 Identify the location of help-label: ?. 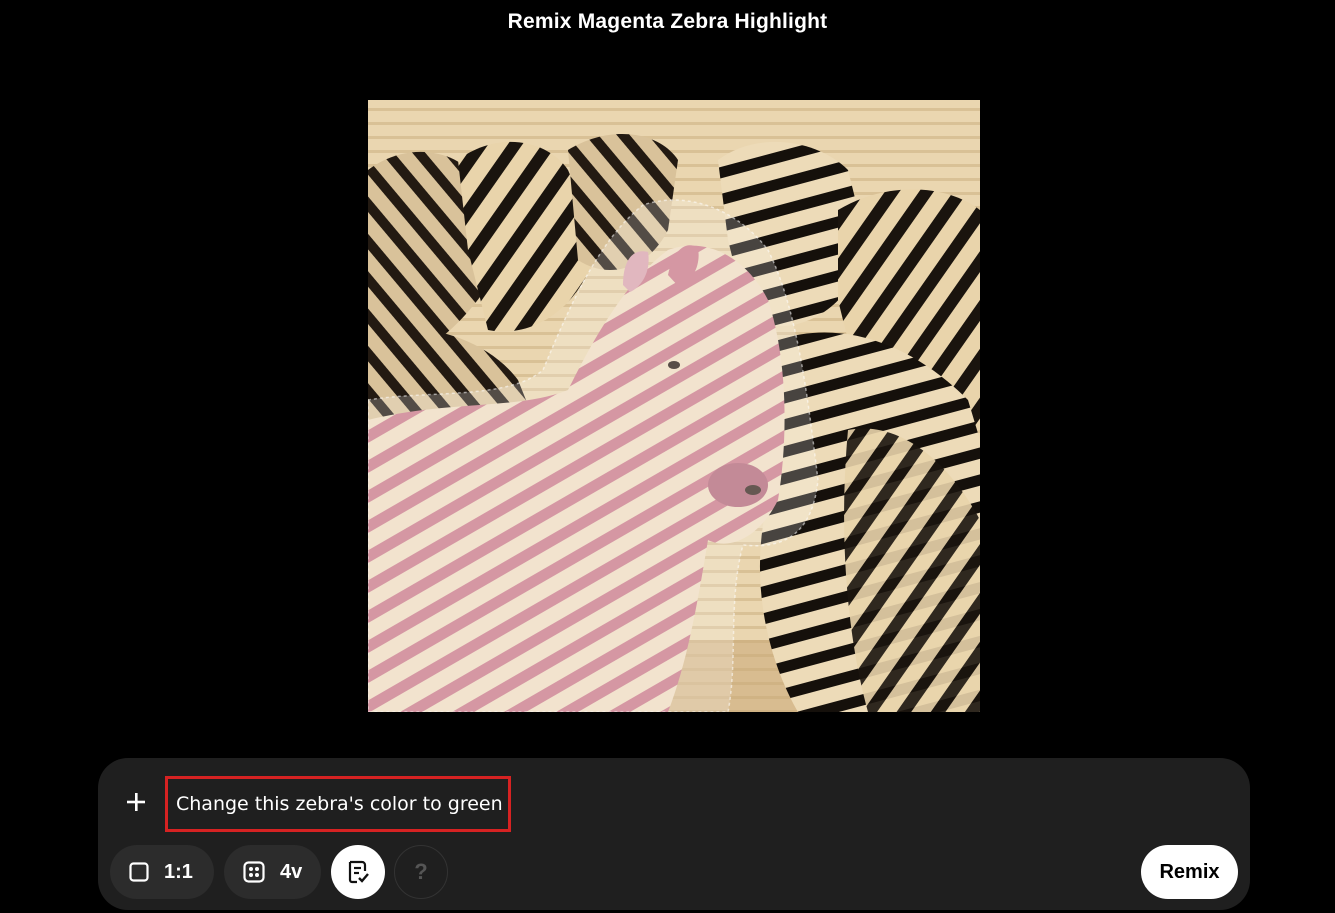
(421, 871).